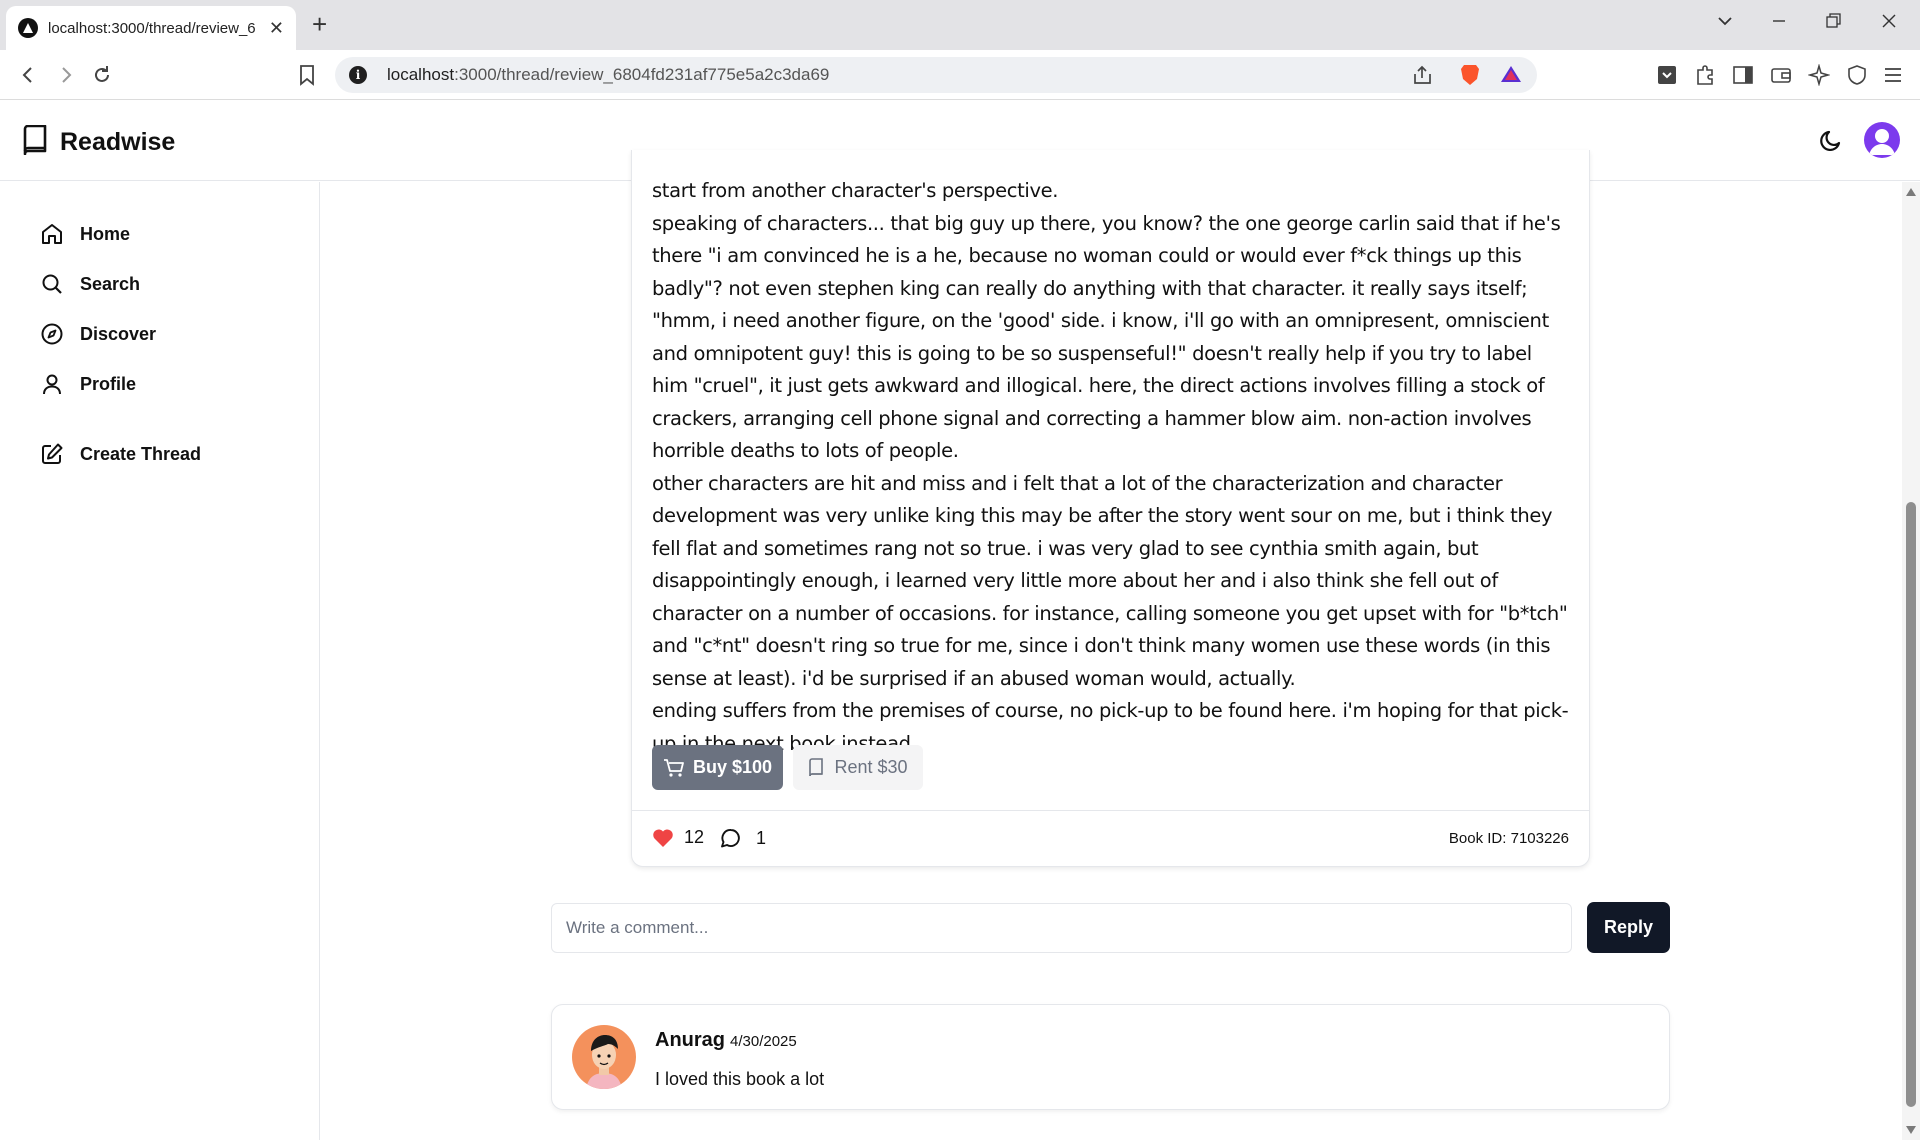 The width and height of the screenshot is (1920, 1140). I want to click on cart-icon, so click(673, 767).